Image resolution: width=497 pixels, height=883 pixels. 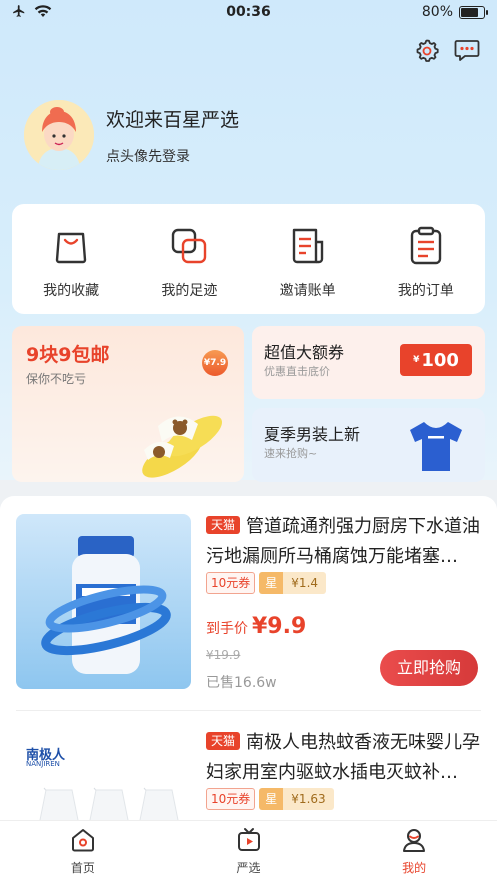 I want to click on star-value: ¥1.4, so click(x=305, y=583).